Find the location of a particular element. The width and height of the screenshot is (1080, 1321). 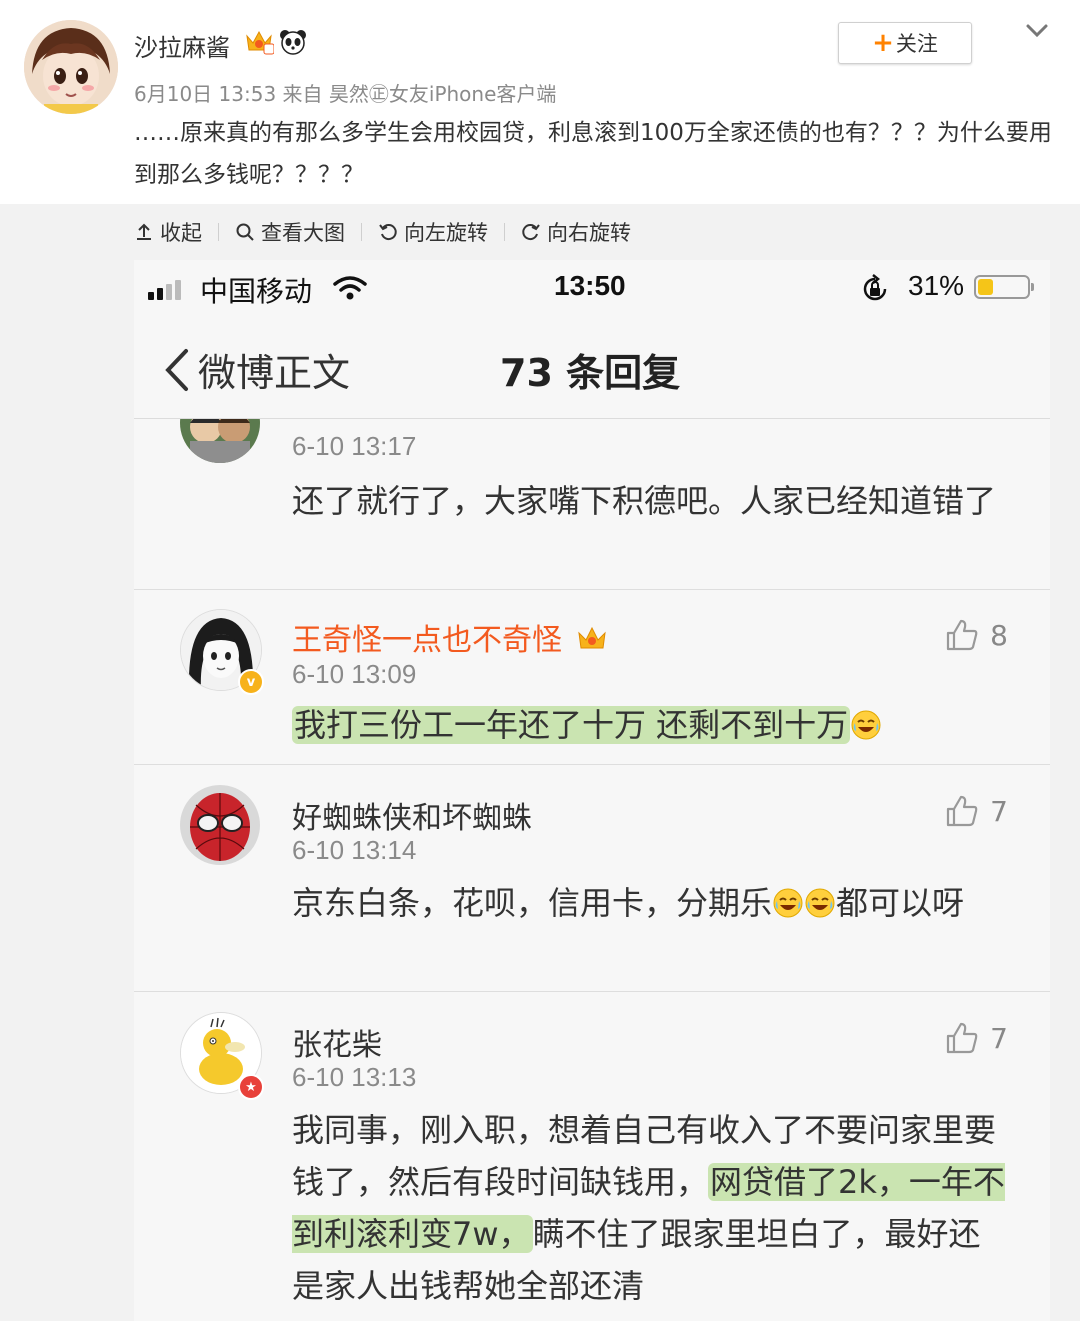

comment-item: 6-10 13:17 还了就行了，大家嘴下积德吧。人家已经知道错了 is located at coordinates (592, 504).